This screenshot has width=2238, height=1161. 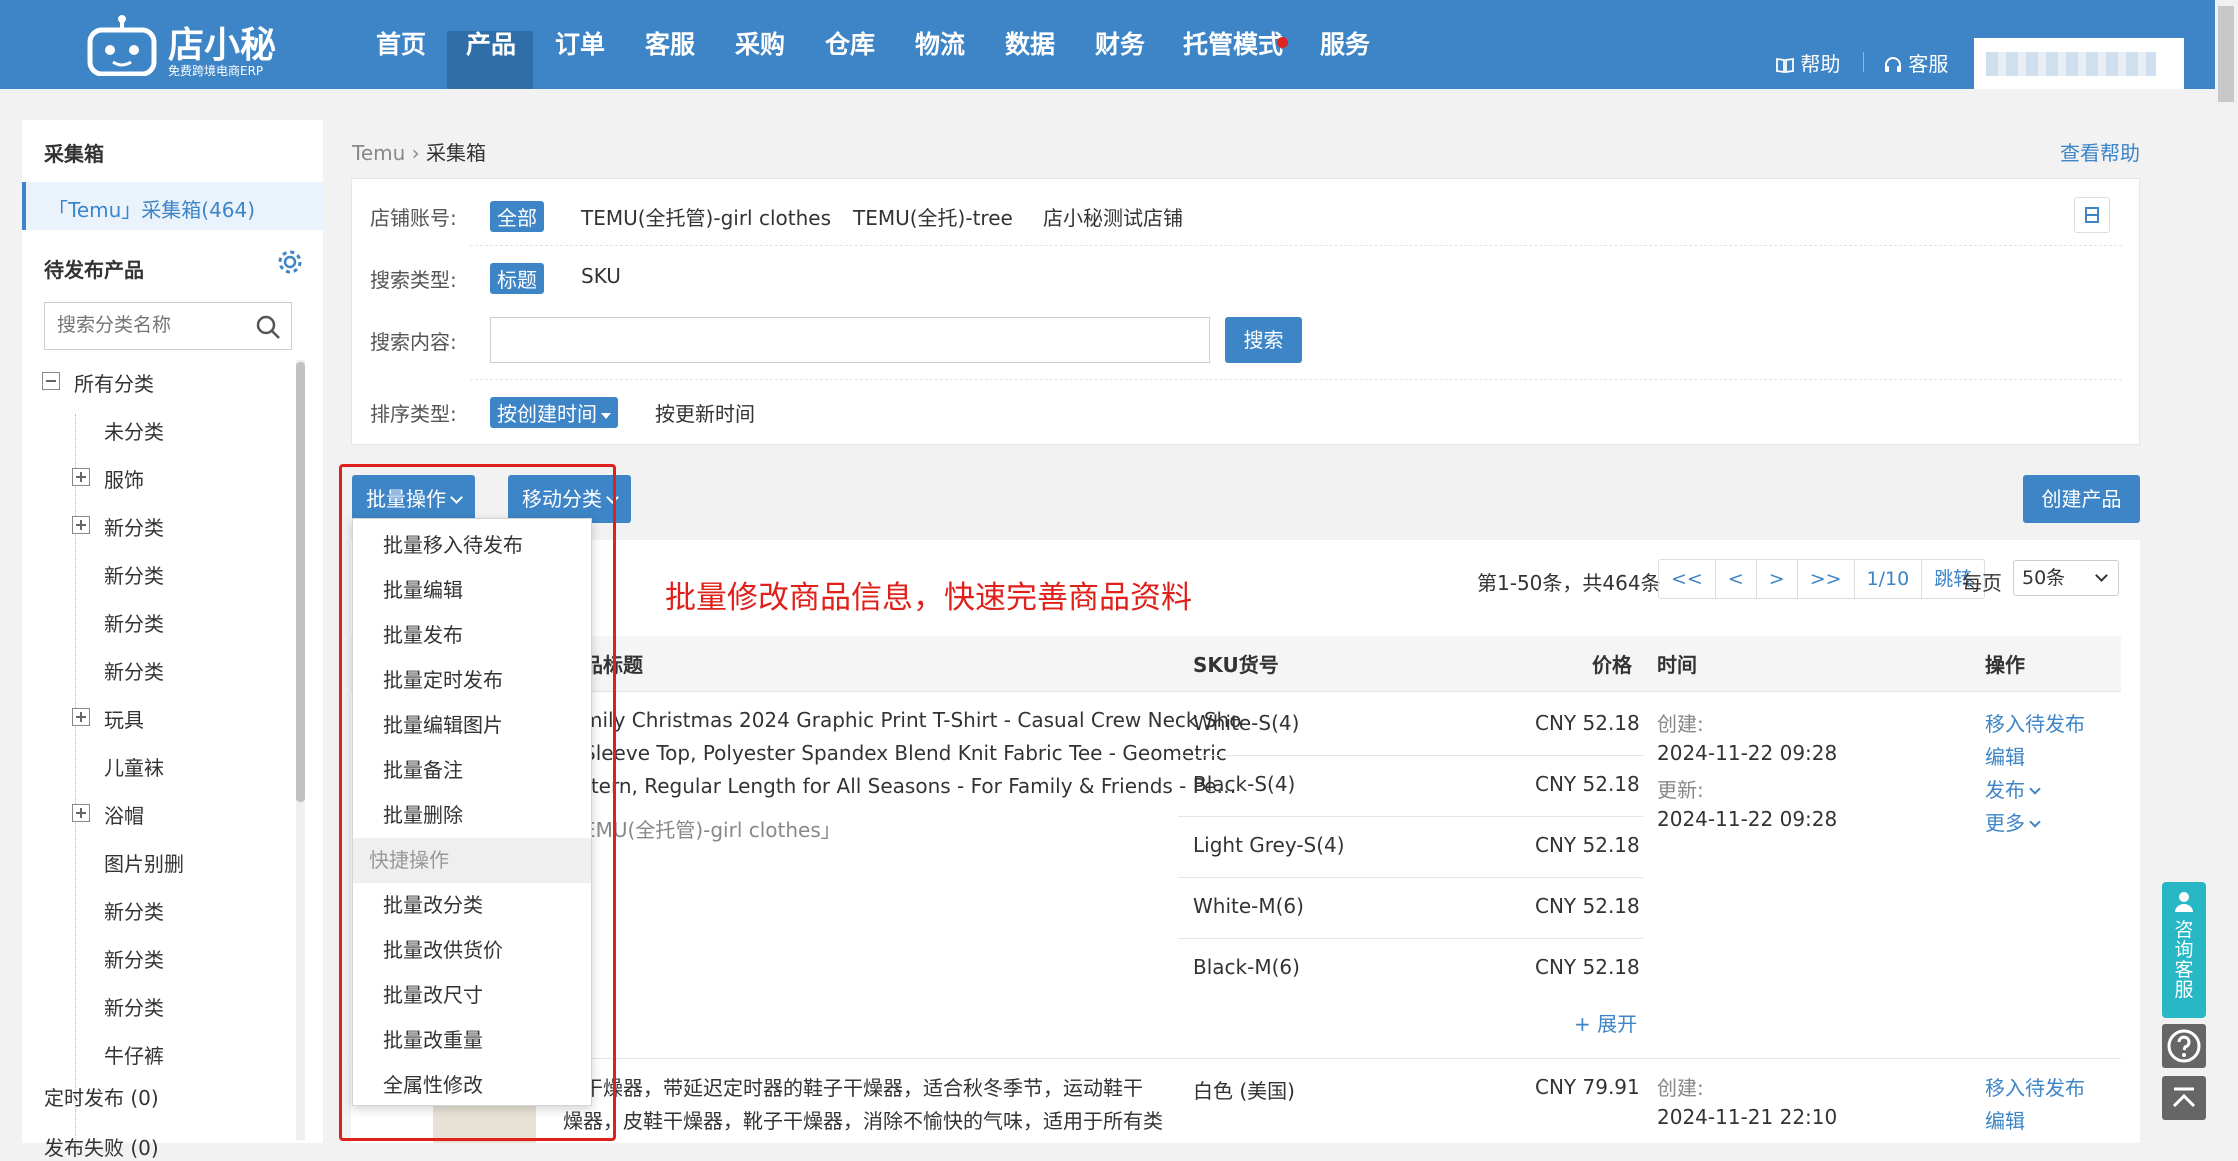 I want to click on pager-info: 第1-50条，共464条, so click(x=1569, y=583).